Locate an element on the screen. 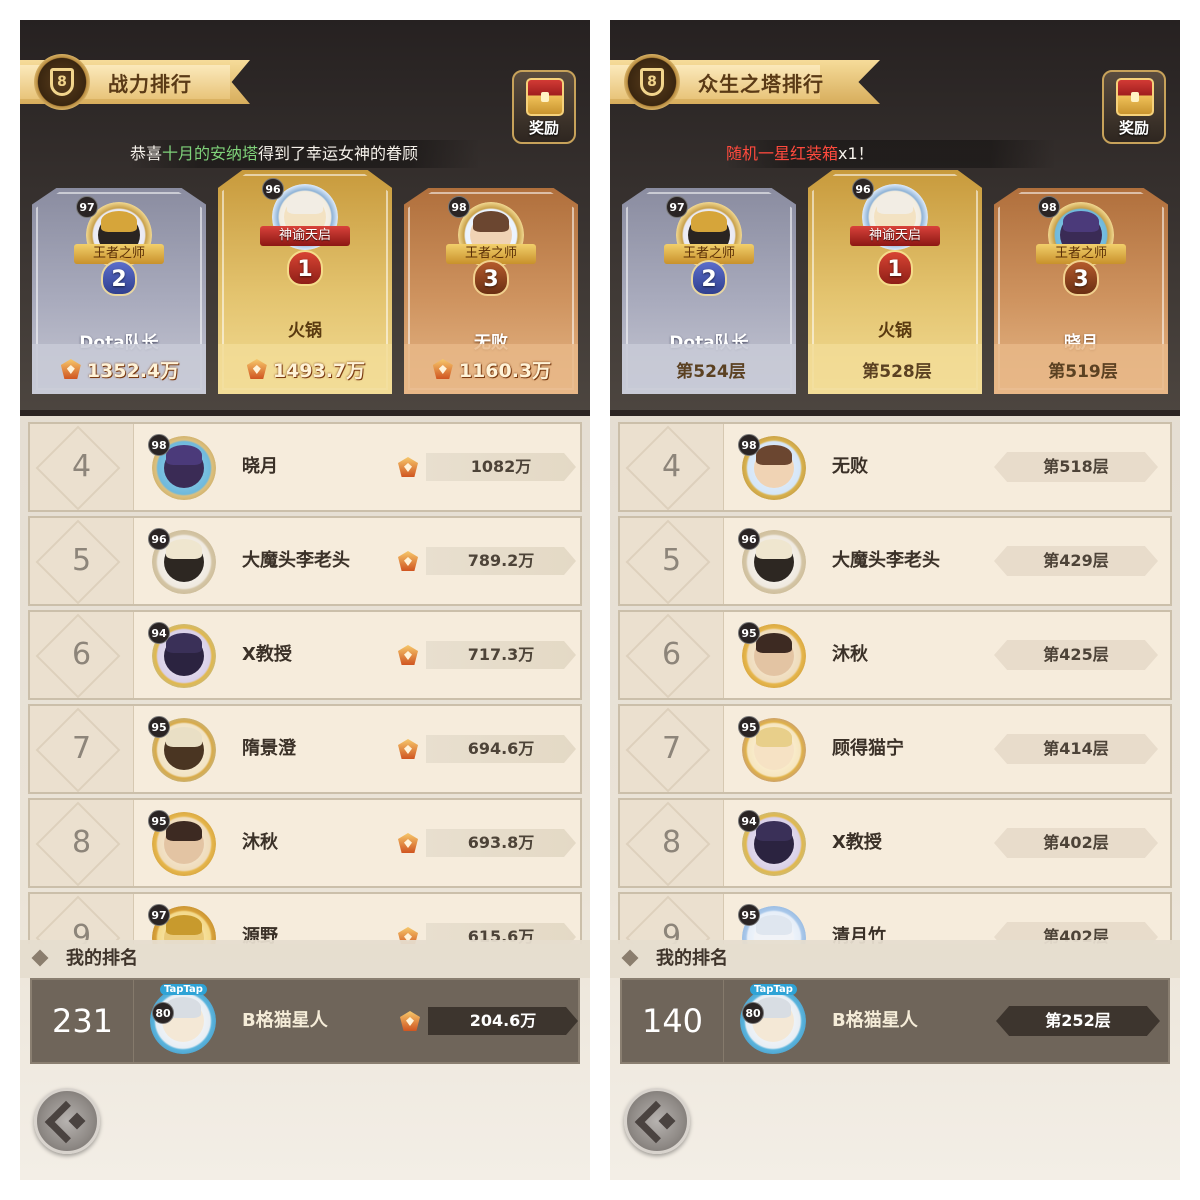 This screenshot has height=1200, width=1200. rank-number: 5 is located at coordinates (82, 561).